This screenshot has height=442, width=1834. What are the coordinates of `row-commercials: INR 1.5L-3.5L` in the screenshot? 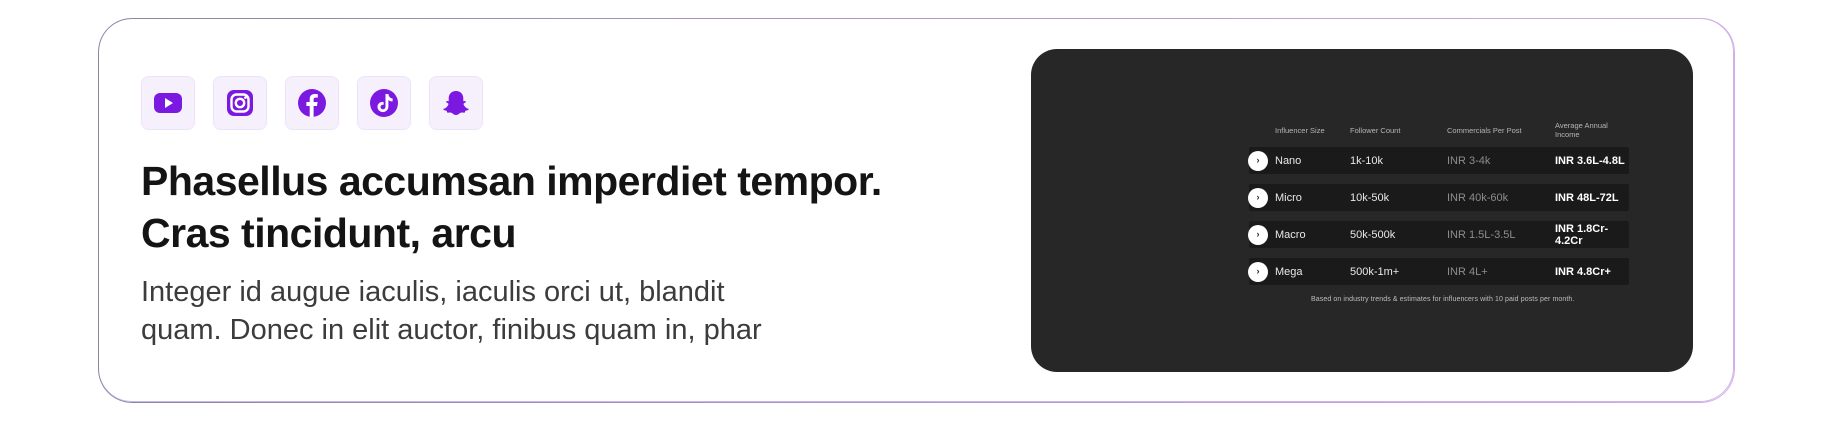 It's located at (1481, 234).